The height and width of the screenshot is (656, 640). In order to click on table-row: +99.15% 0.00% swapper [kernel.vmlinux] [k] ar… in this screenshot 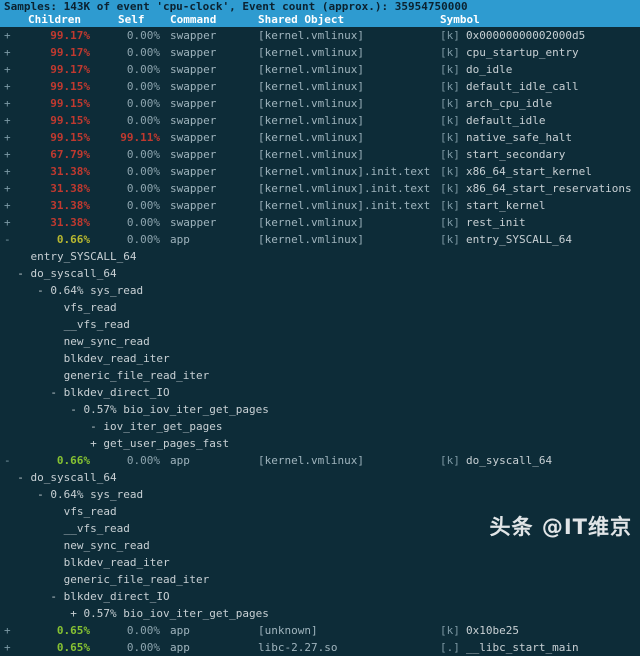, I will do `click(320, 103)`.